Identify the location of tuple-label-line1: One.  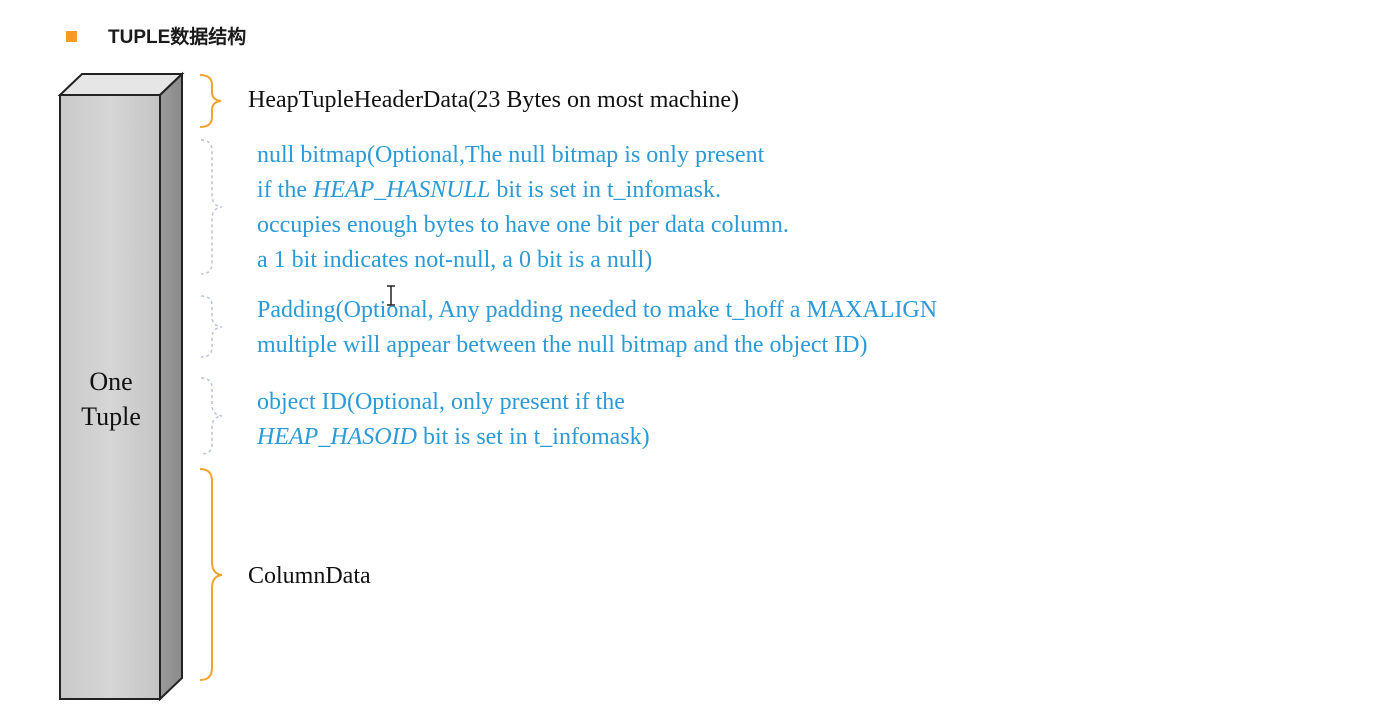
(111, 381).